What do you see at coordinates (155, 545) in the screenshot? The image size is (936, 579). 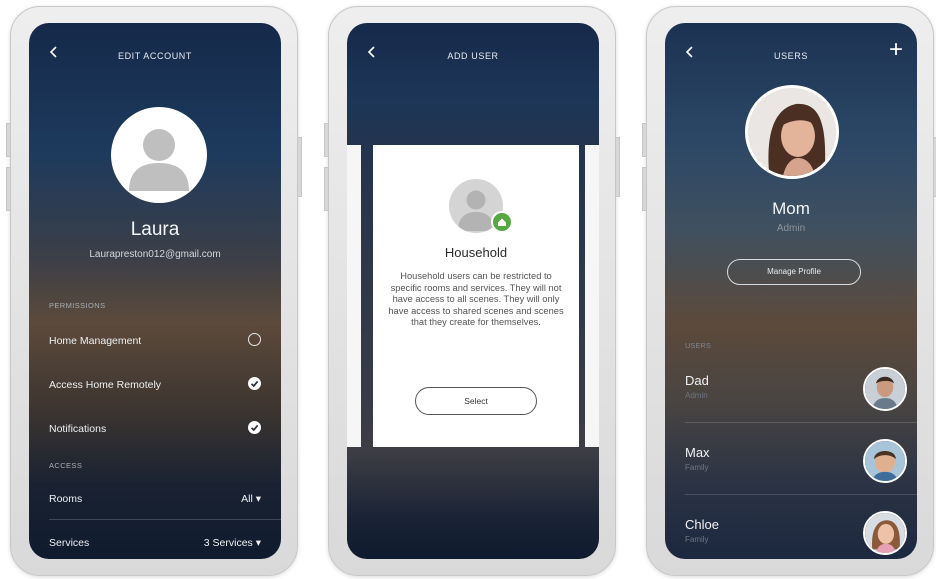 I see `access-services-row: Services 3 Services ▾` at bounding box center [155, 545].